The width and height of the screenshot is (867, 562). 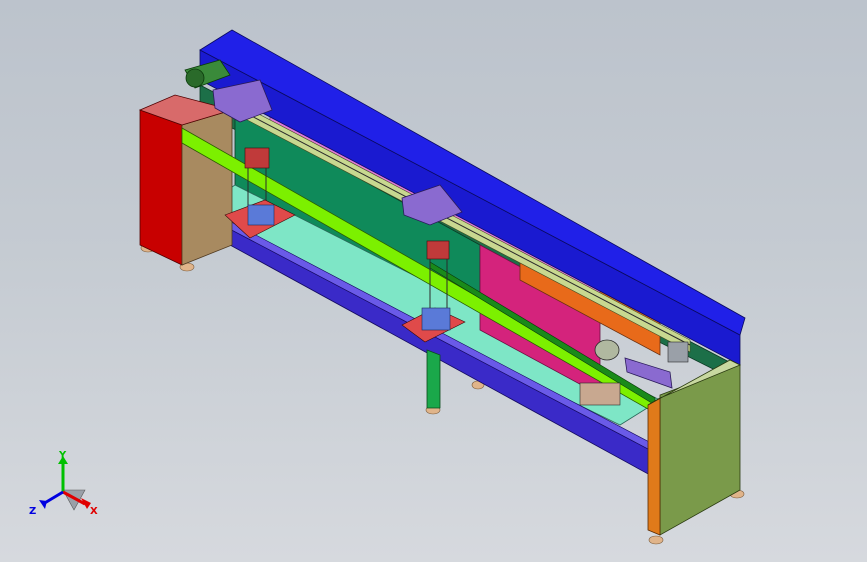 What do you see at coordinates (648, 373) in the screenshot?
I see `gearbox` at bounding box center [648, 373].